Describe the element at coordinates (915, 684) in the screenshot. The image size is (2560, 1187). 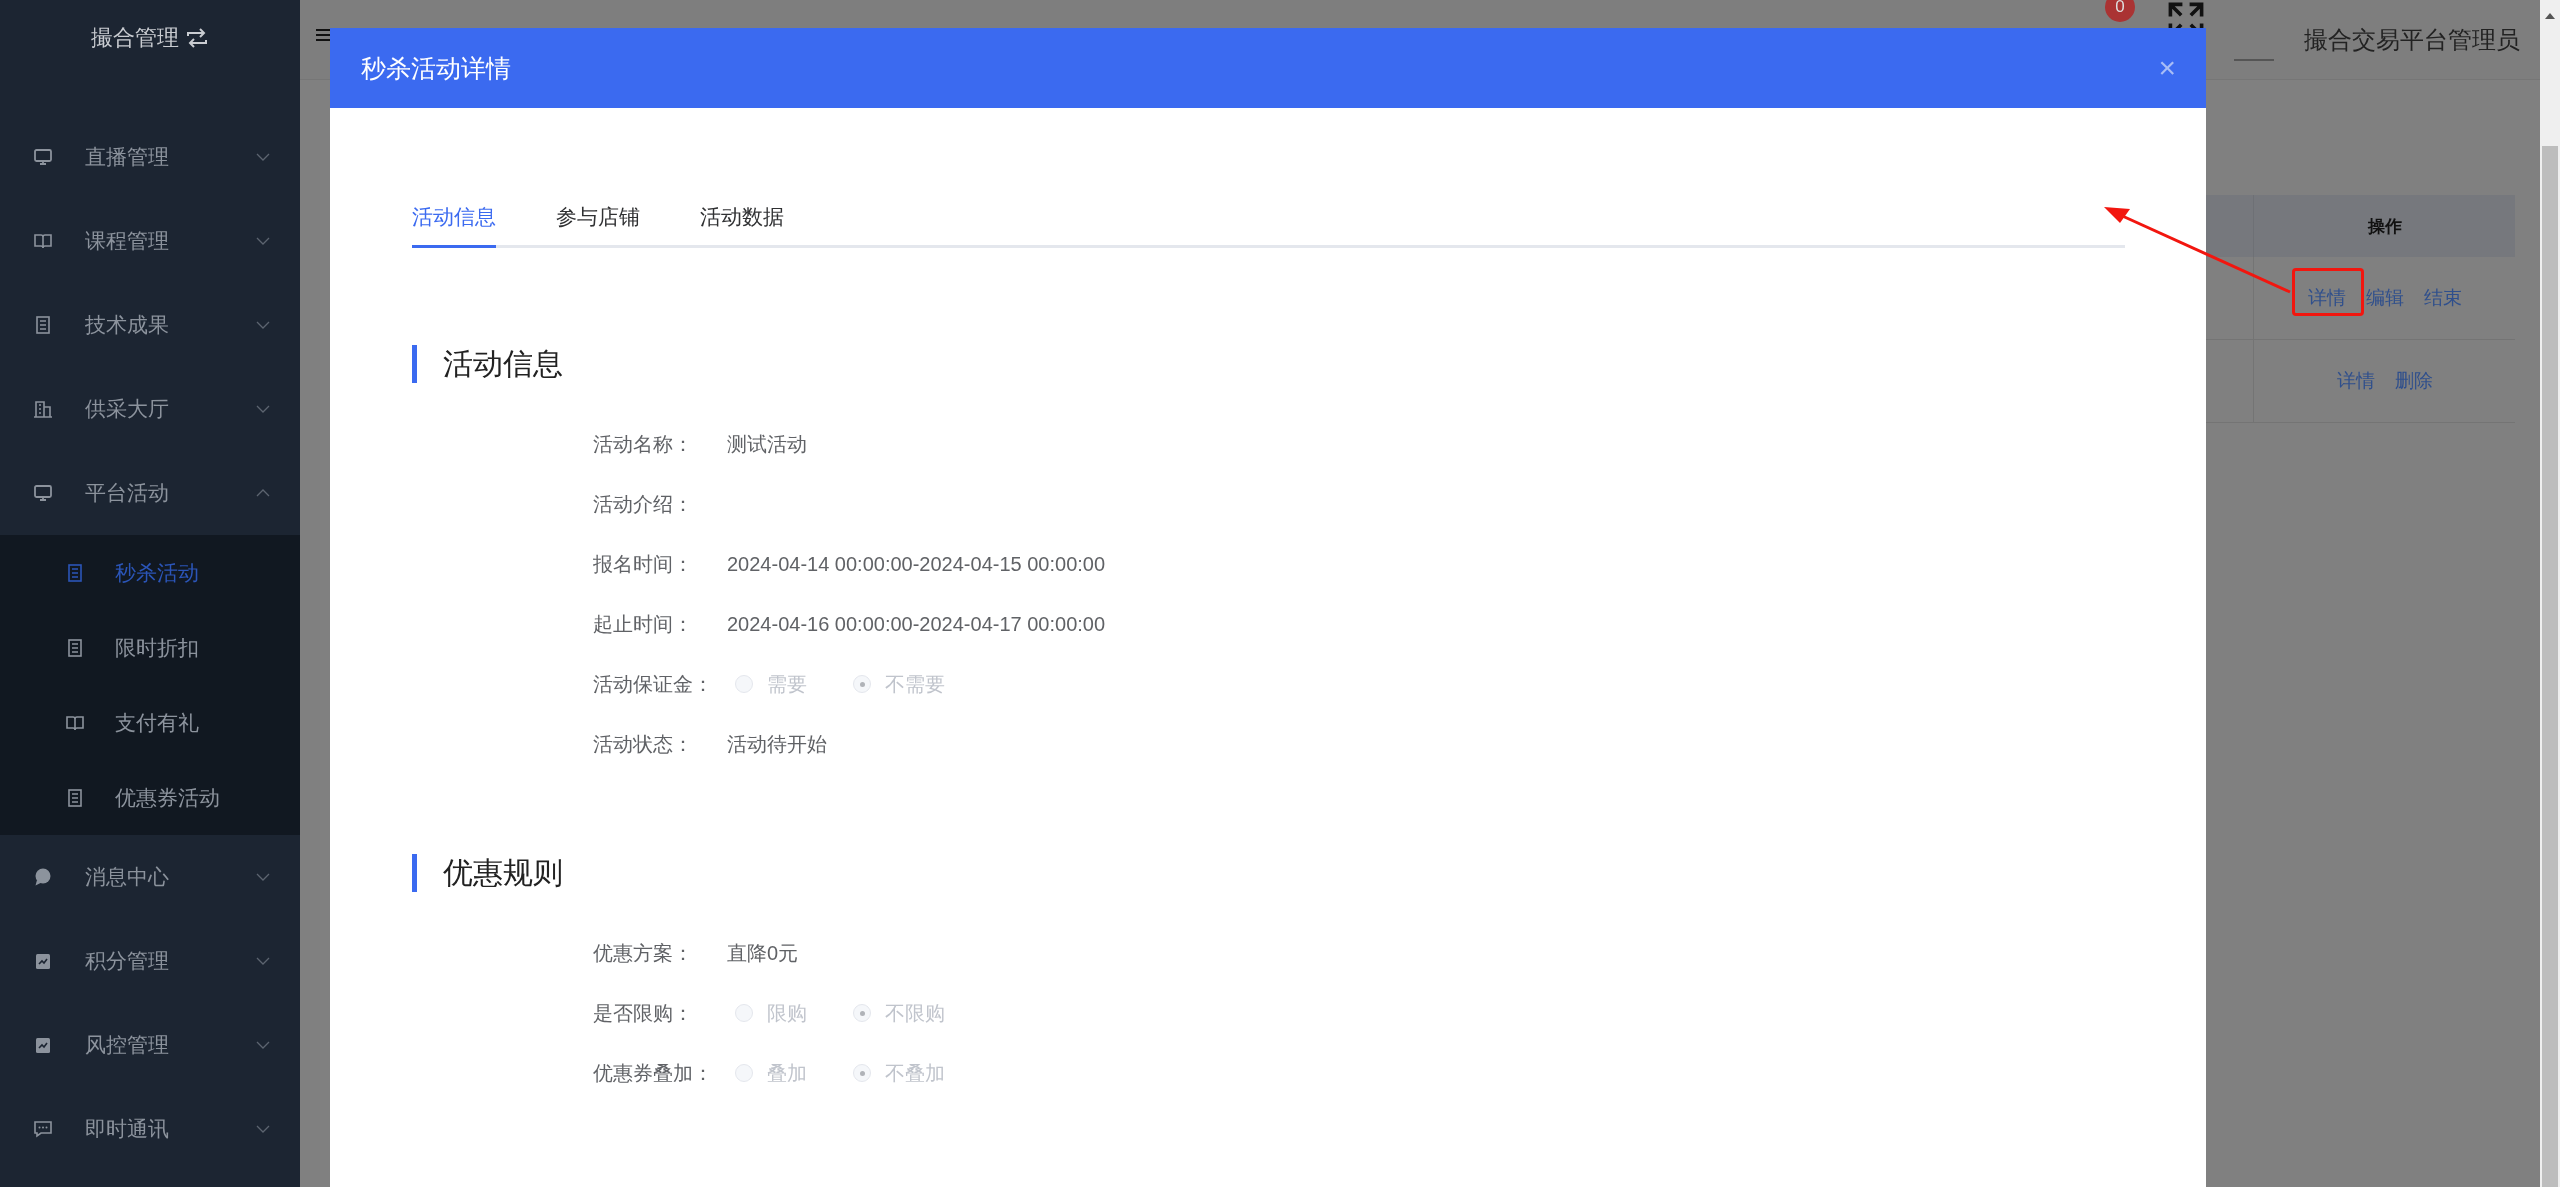
I see `radio-label: 不需要` at that location.